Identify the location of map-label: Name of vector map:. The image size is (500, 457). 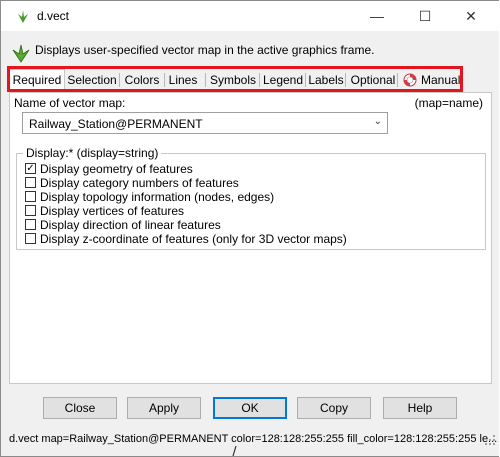
(70, 103).